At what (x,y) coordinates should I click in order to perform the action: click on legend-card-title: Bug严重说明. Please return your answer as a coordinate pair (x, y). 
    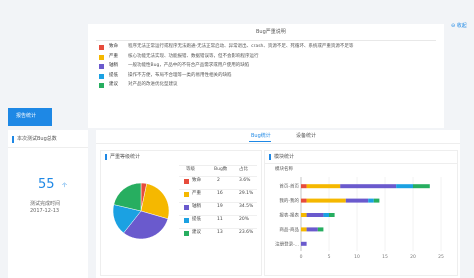
    Looking at the image, I should click on (271, 32).